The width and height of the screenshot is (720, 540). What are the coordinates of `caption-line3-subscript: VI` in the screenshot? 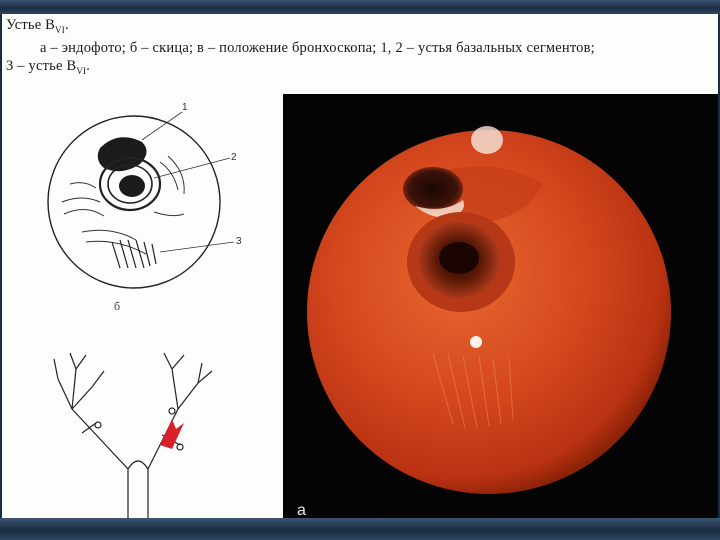 It's located at (81, 70).